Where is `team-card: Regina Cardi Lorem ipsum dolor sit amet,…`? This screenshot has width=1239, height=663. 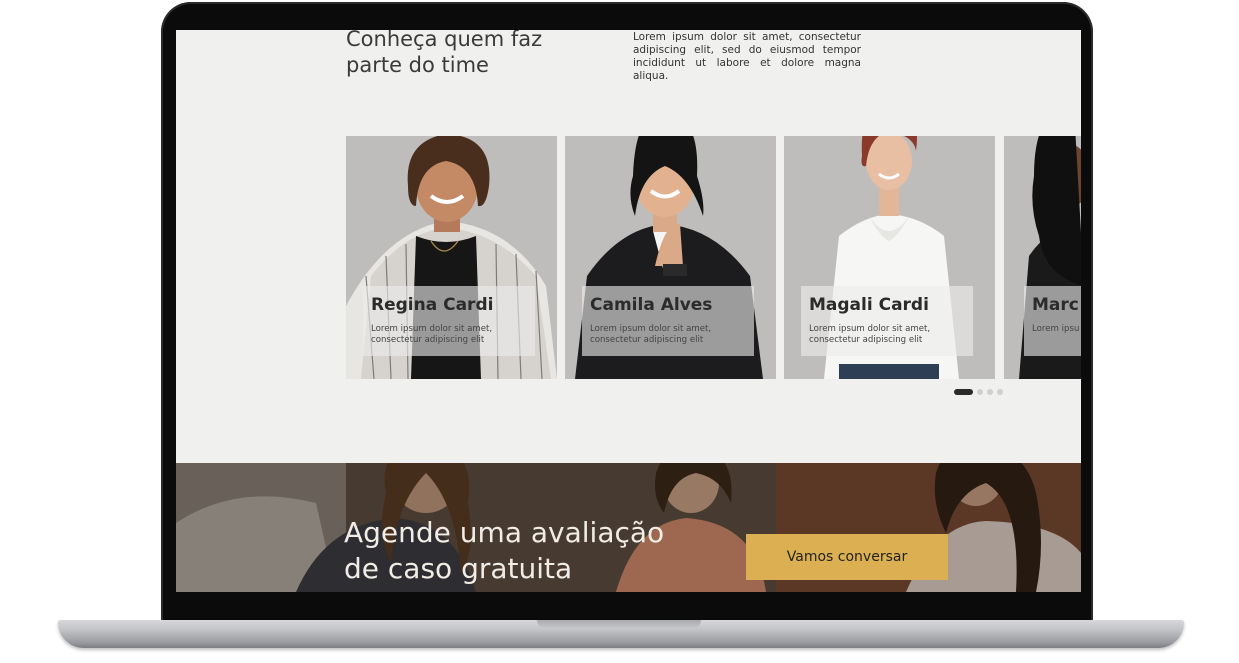
team-card: Regina Cardi Lorem ipsum dolor sit amet,… is located at coordinates (451, 257).